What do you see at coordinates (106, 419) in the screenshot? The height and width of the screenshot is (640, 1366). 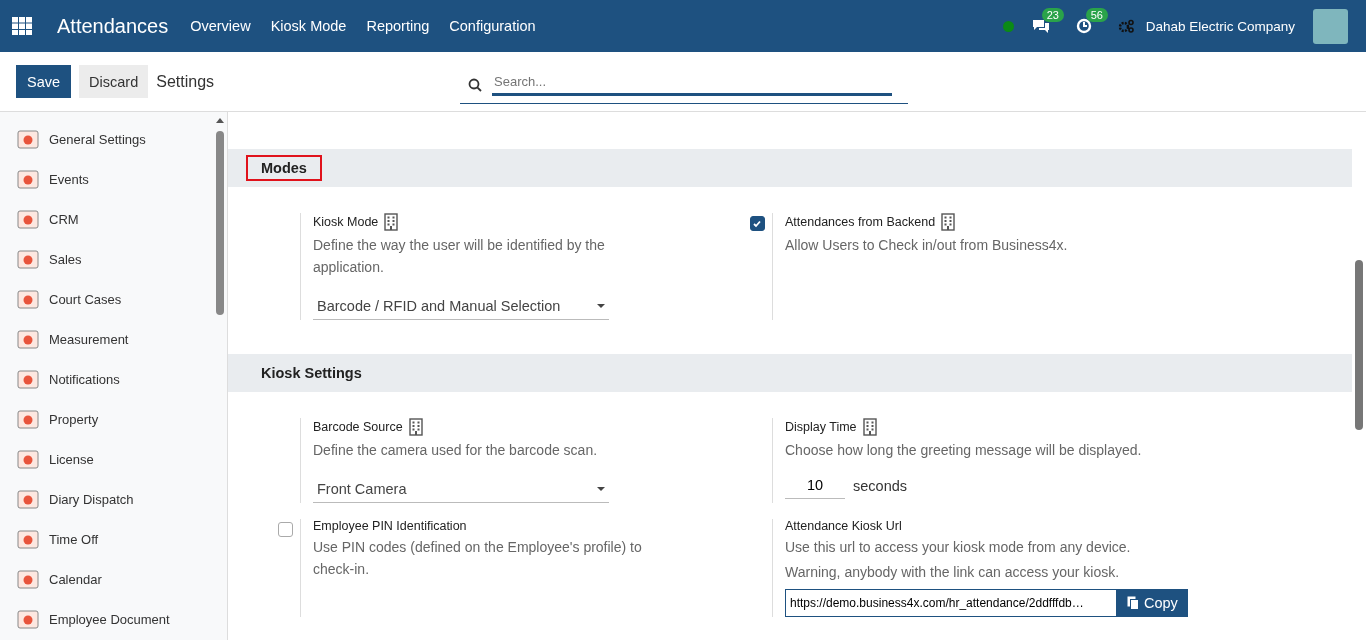 I see `sidebar-item: Property` at bounding box center [106, 419].